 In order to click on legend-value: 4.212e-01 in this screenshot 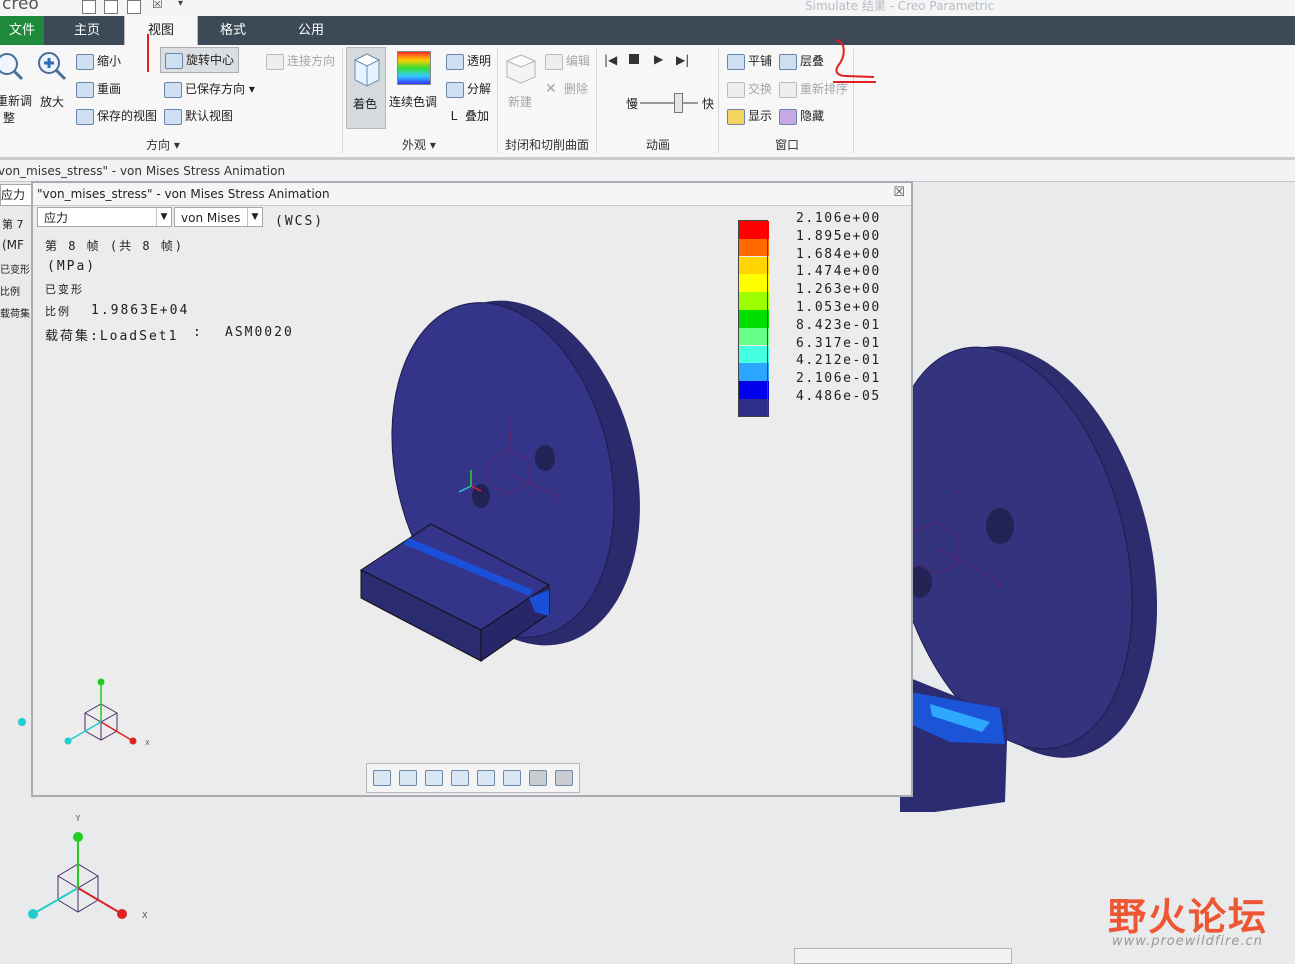, I will do `click(838, 361)`.